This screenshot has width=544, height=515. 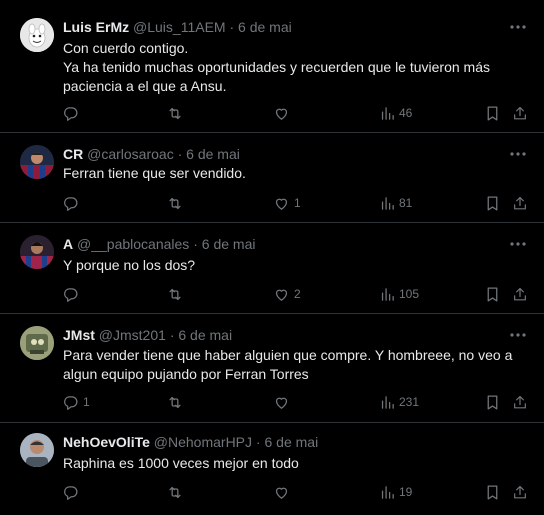 What do you see at coordinates (179, 27) in the screenshot?
I see `author-handle: @Luis_11AEM` at bounding box center [179, 27].